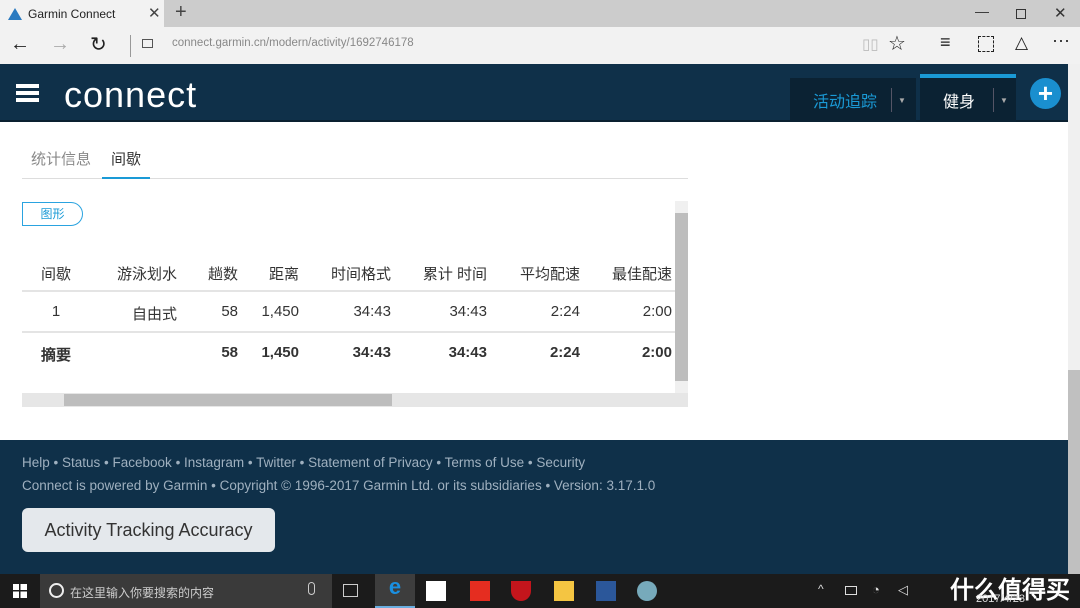  What do you see at coordinates (1021, 43) in the screenshot?
I see `share-icon: △` at bounding box center [1021, 43].